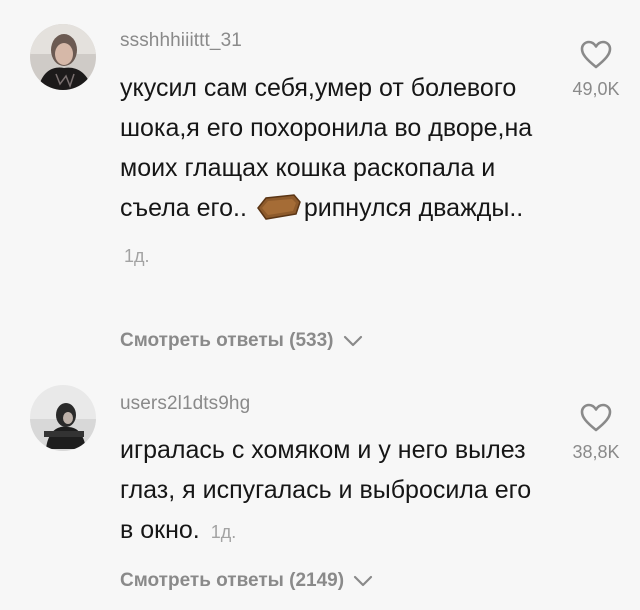  Describe the element at coordinates (227, 340) in the screenshot. I see `view-replies-label: Смотреть ответы (533)` at that location.